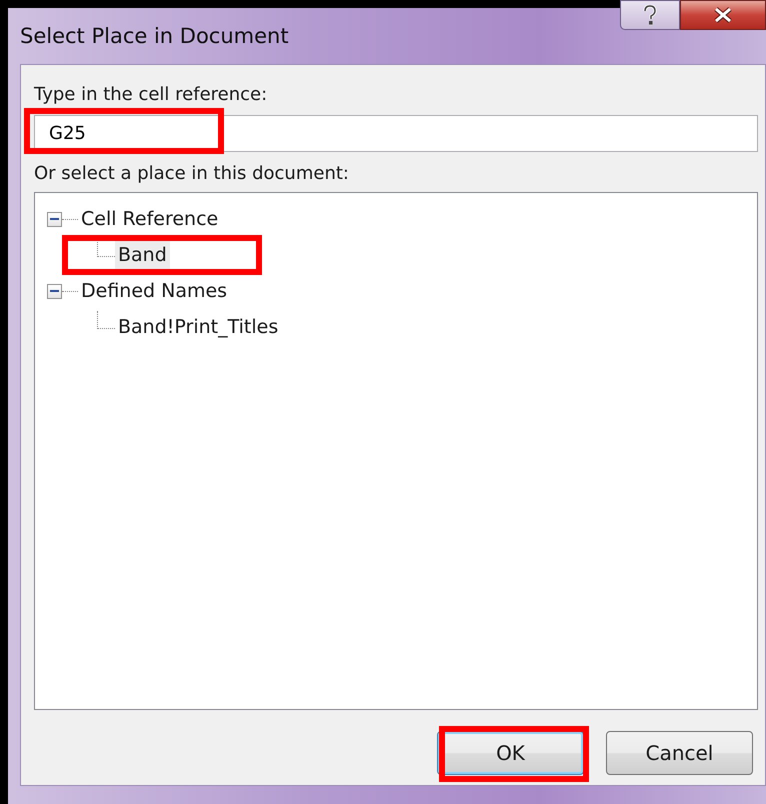 The width and height of the screenshot is (766, 804). I want to click on tree-item: Defined Names, so click(154, 291).